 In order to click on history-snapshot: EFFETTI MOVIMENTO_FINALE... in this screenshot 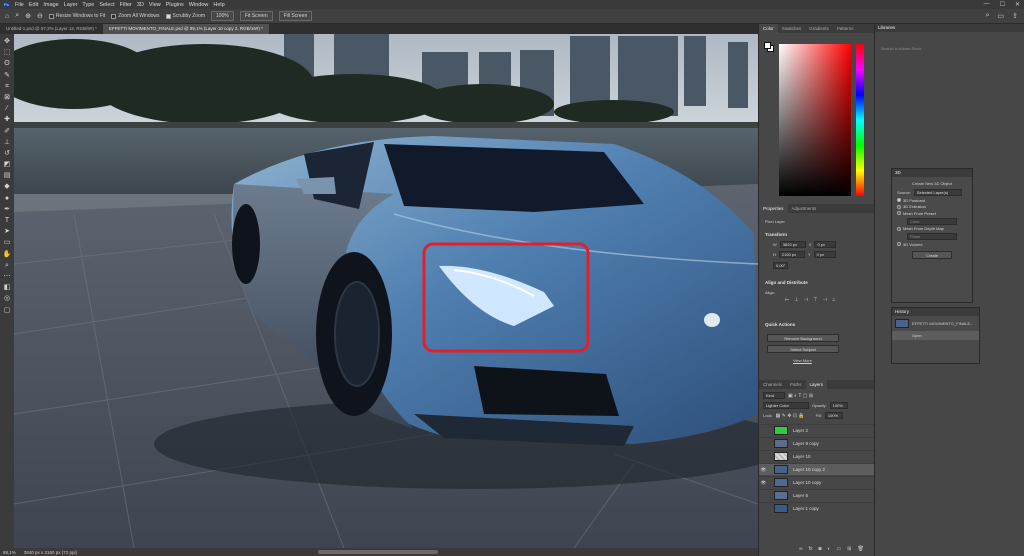, I will do `click(935, 323)`.